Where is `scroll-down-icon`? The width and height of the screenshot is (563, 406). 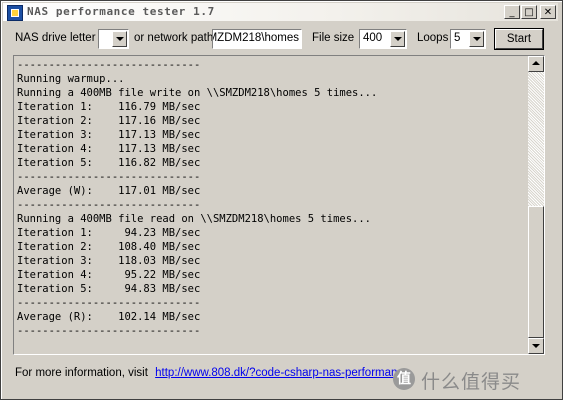
scroll-down-icon is located at coordinates (536, 346).